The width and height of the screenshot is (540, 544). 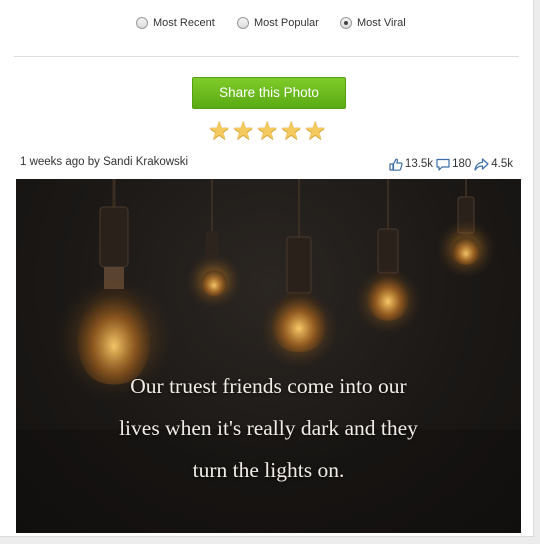 I want to click on comment-icon, so click(x=443, y=164).